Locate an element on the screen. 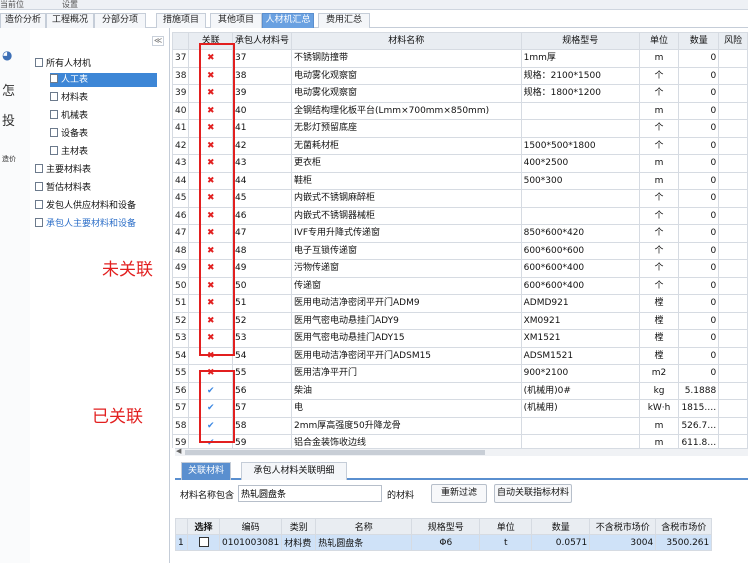 The height and width of the screenshot is (563, 748). material-risk is located at coordinates (733, 373).